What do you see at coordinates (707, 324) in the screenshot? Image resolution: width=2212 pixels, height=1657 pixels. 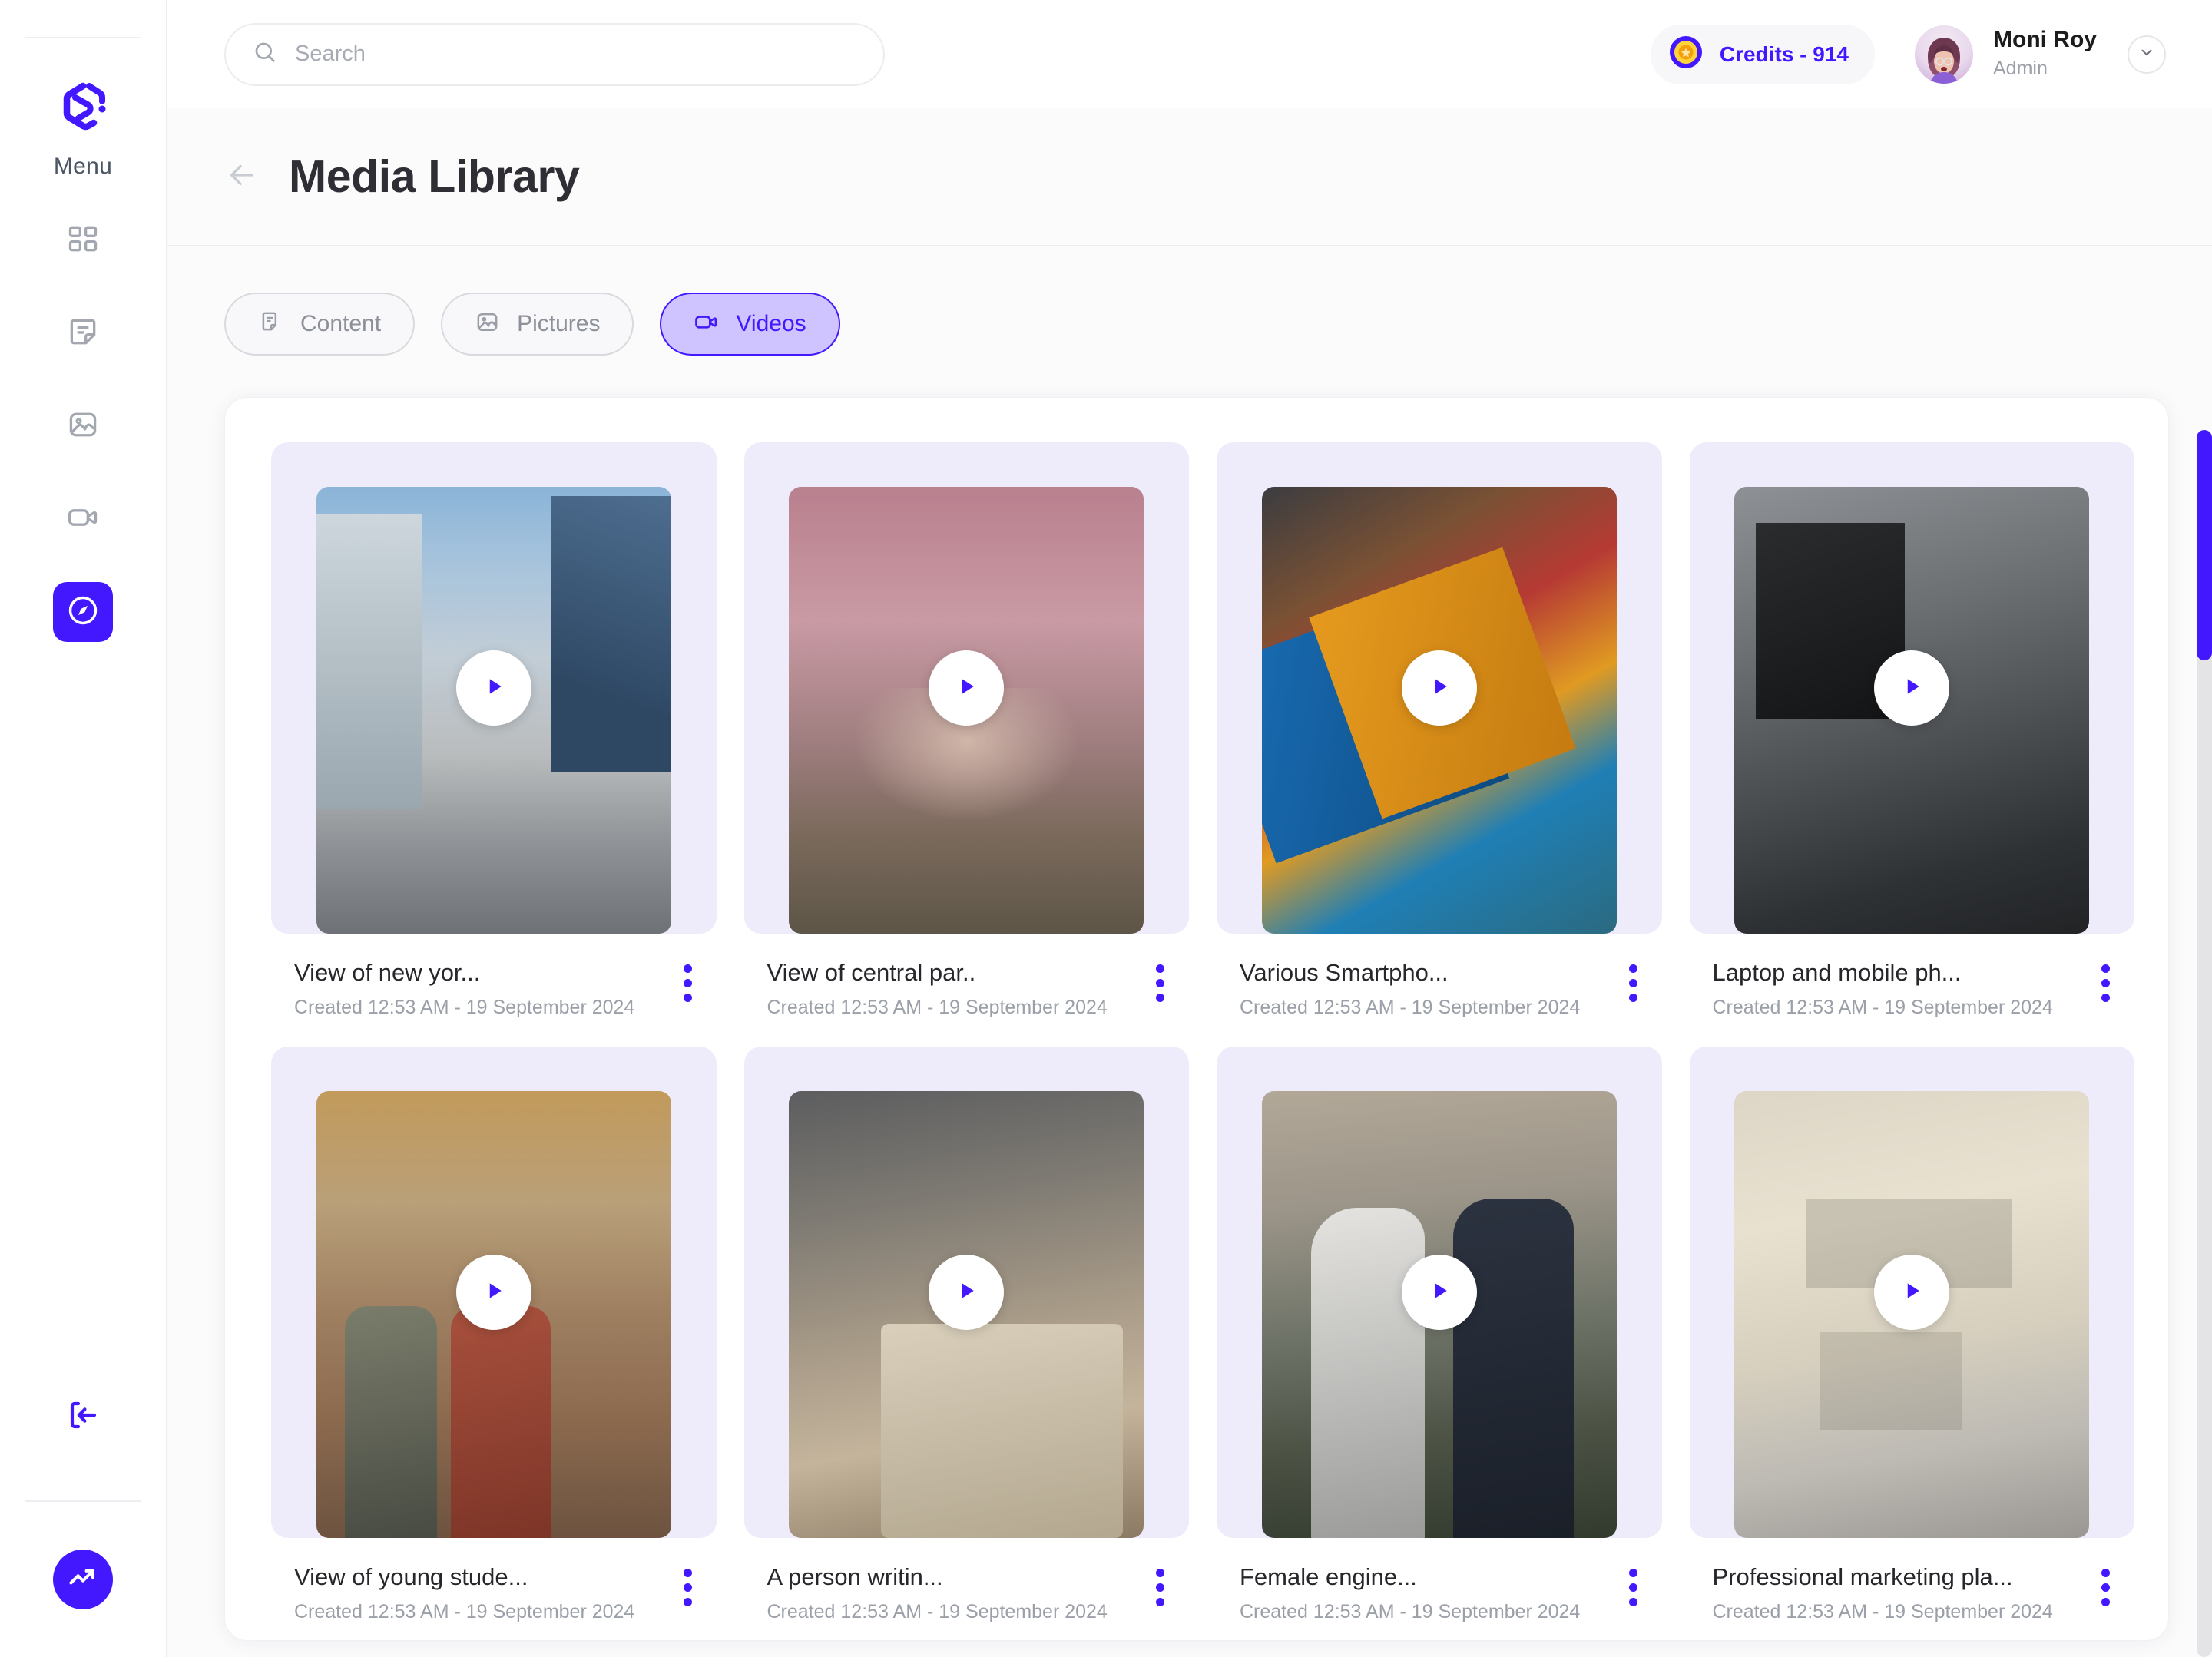 I see `video-icon` at bounding box center [707, 324].